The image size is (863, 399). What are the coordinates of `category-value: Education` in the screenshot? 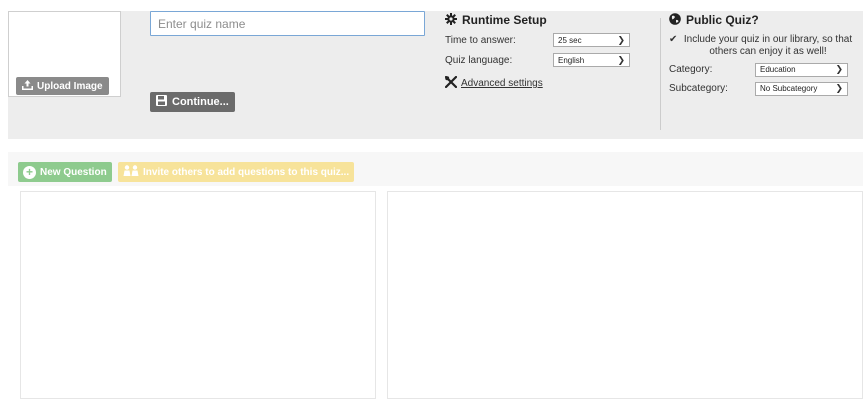 It's located at (778, 69).